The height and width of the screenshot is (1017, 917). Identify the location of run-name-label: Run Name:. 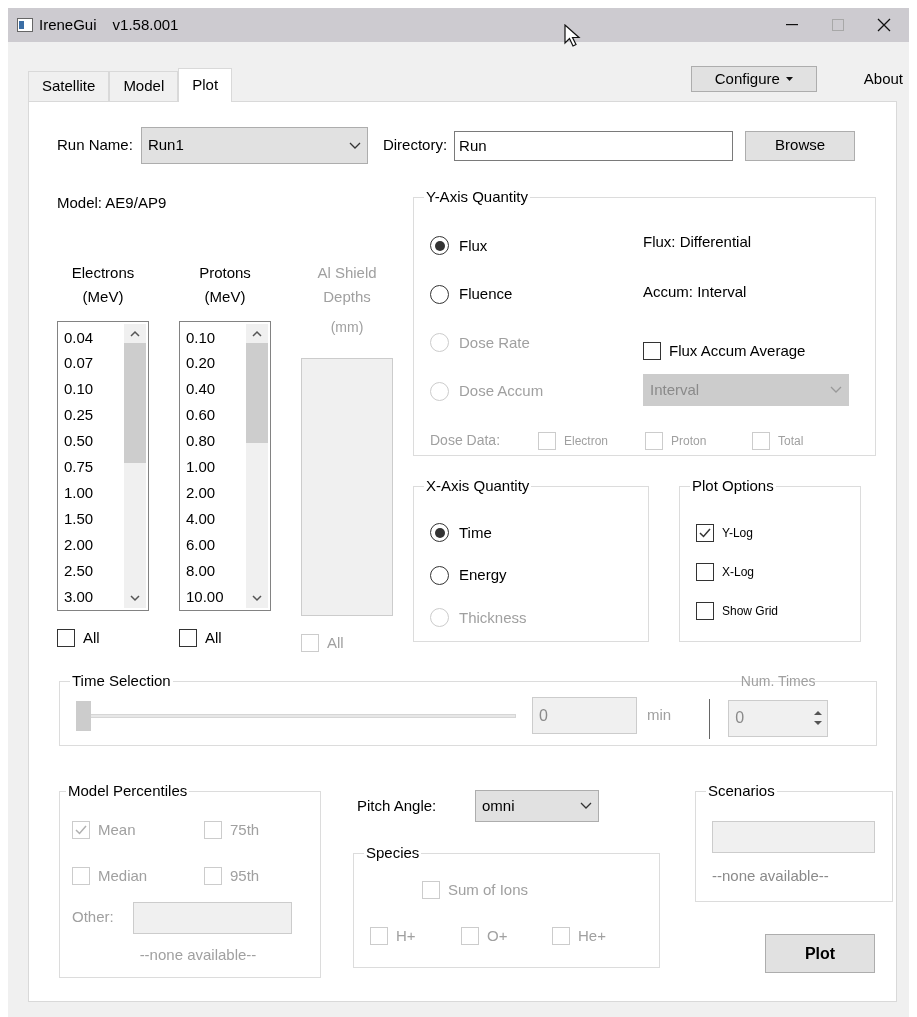
(95, 145).